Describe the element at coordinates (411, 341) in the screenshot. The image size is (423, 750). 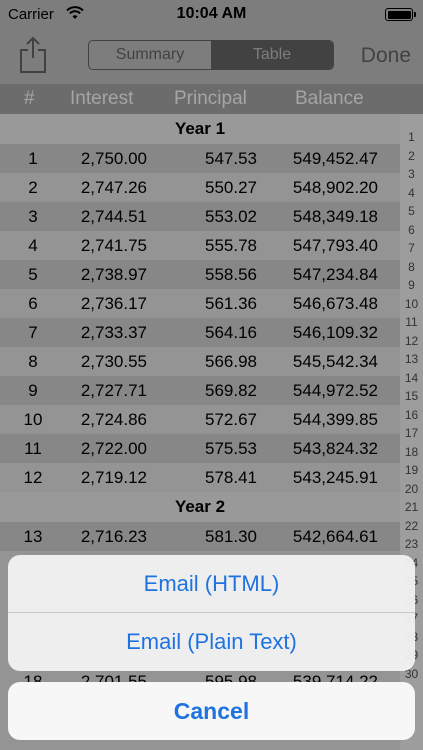
I see `index-item: 12` at that location.